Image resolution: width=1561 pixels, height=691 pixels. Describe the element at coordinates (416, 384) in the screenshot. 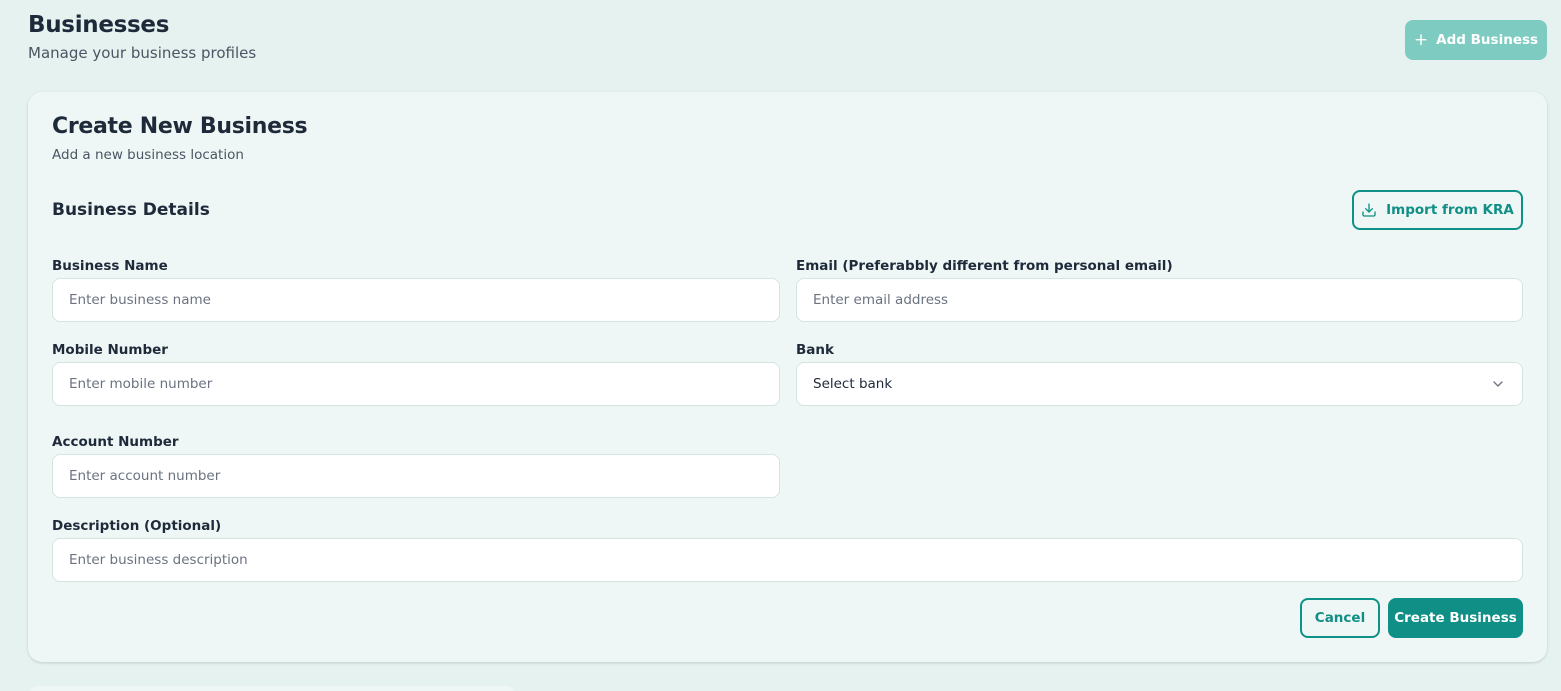

I see `mobile-number-input` at that location.